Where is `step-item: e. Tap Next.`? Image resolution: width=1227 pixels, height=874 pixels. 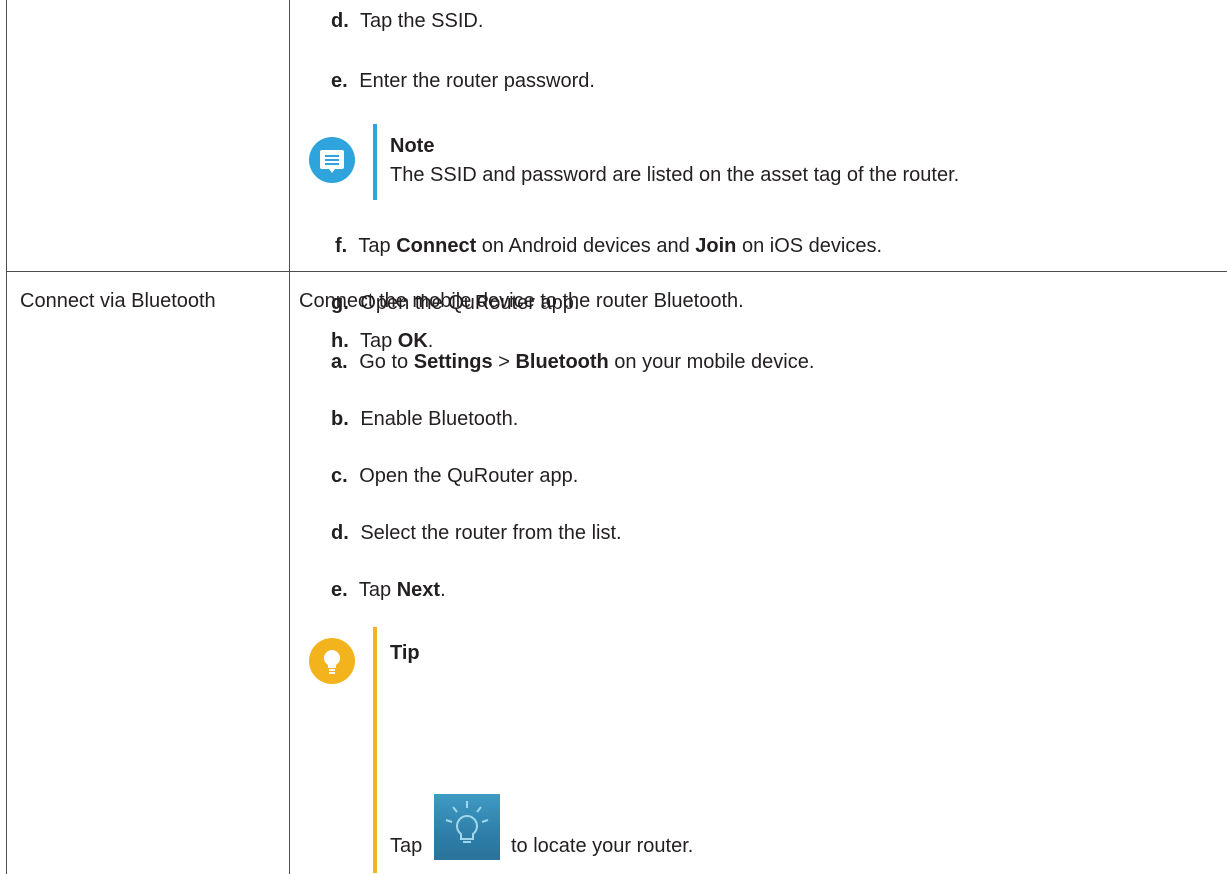
step-item: e. Tap Next. is located at coordinates (388, 590).